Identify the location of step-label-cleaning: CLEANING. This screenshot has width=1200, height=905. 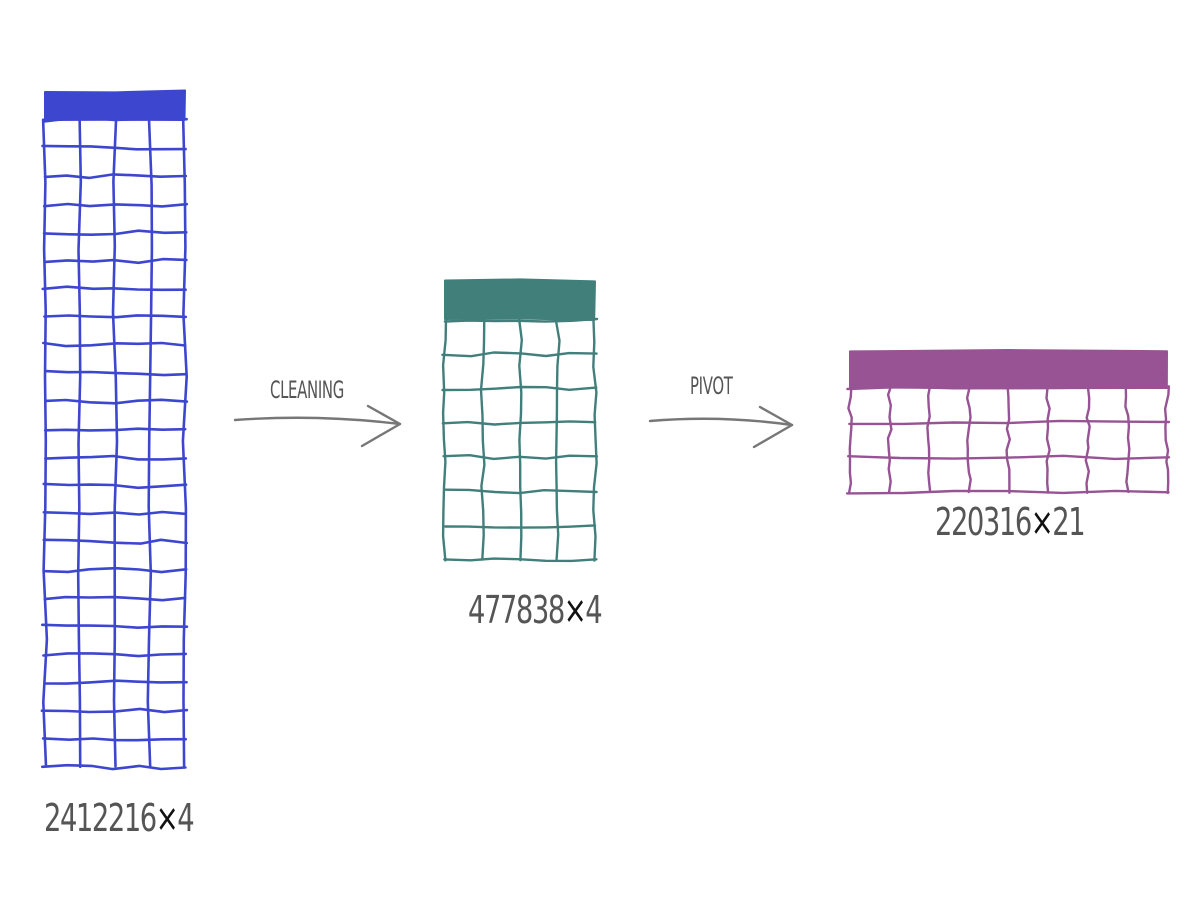
(307, 390).